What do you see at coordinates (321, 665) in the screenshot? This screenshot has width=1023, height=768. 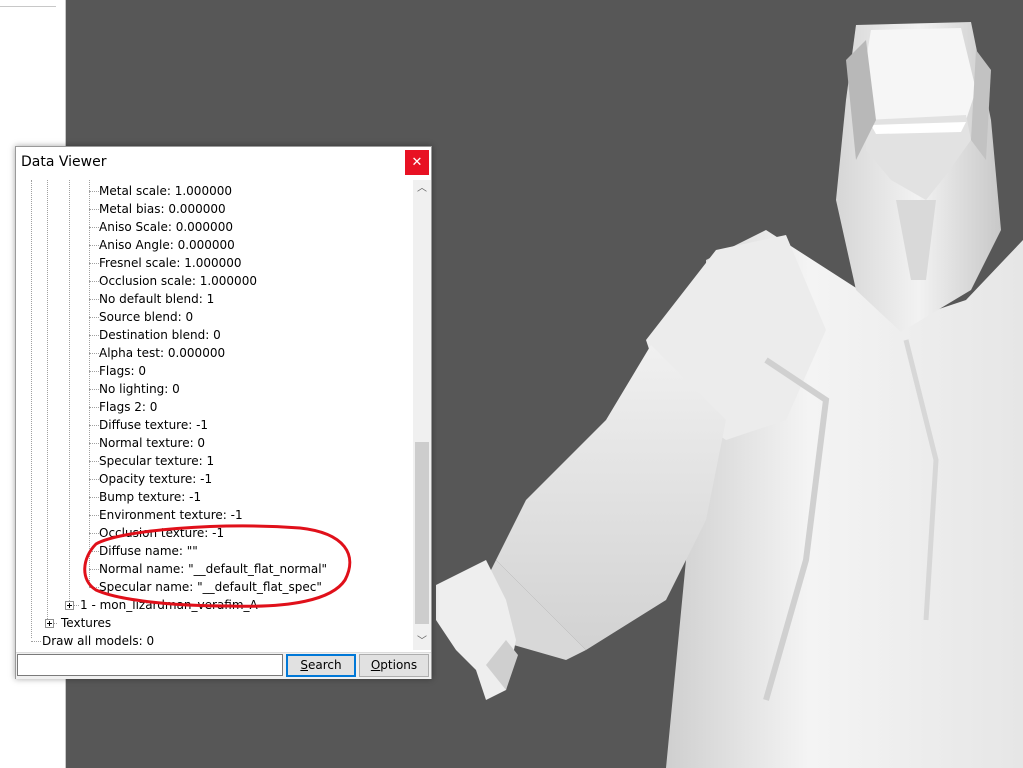 I see `search-button: Search` at bounding box center [321, 665].